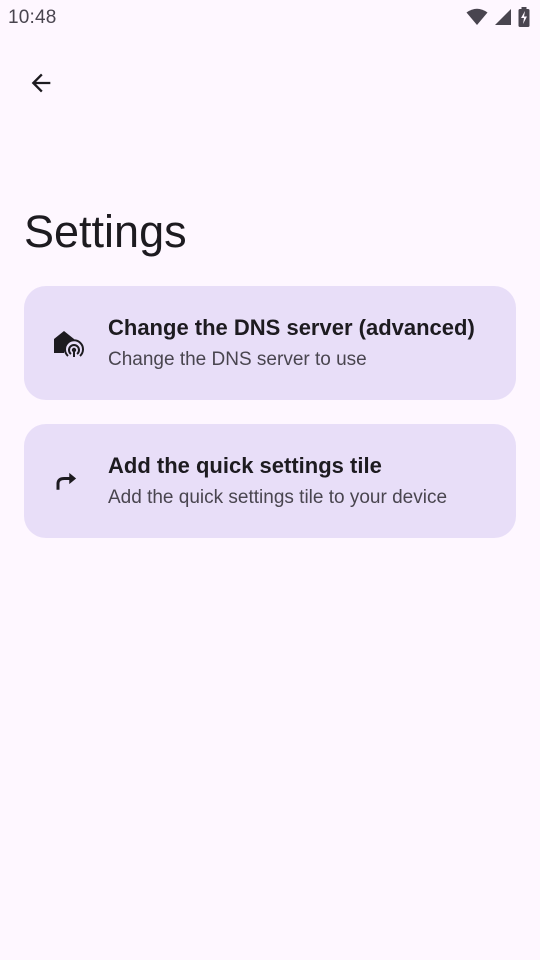 Image resolution: width=540 pixels, height=960 pixels. What do you see at coordinates (237, 359) in the screenshot?
I see `setting-subtitle: Change the DNS server to use` at bounding box center [237, 359].